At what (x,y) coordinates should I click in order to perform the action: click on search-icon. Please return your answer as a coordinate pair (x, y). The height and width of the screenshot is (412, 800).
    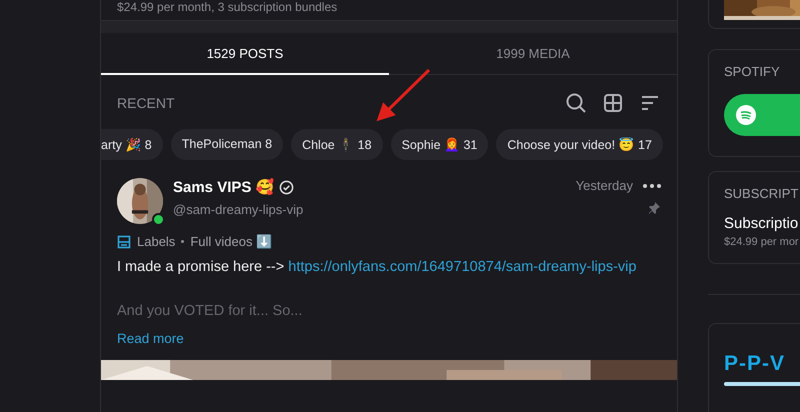
    Looking at the image, I should click on (576, 103).